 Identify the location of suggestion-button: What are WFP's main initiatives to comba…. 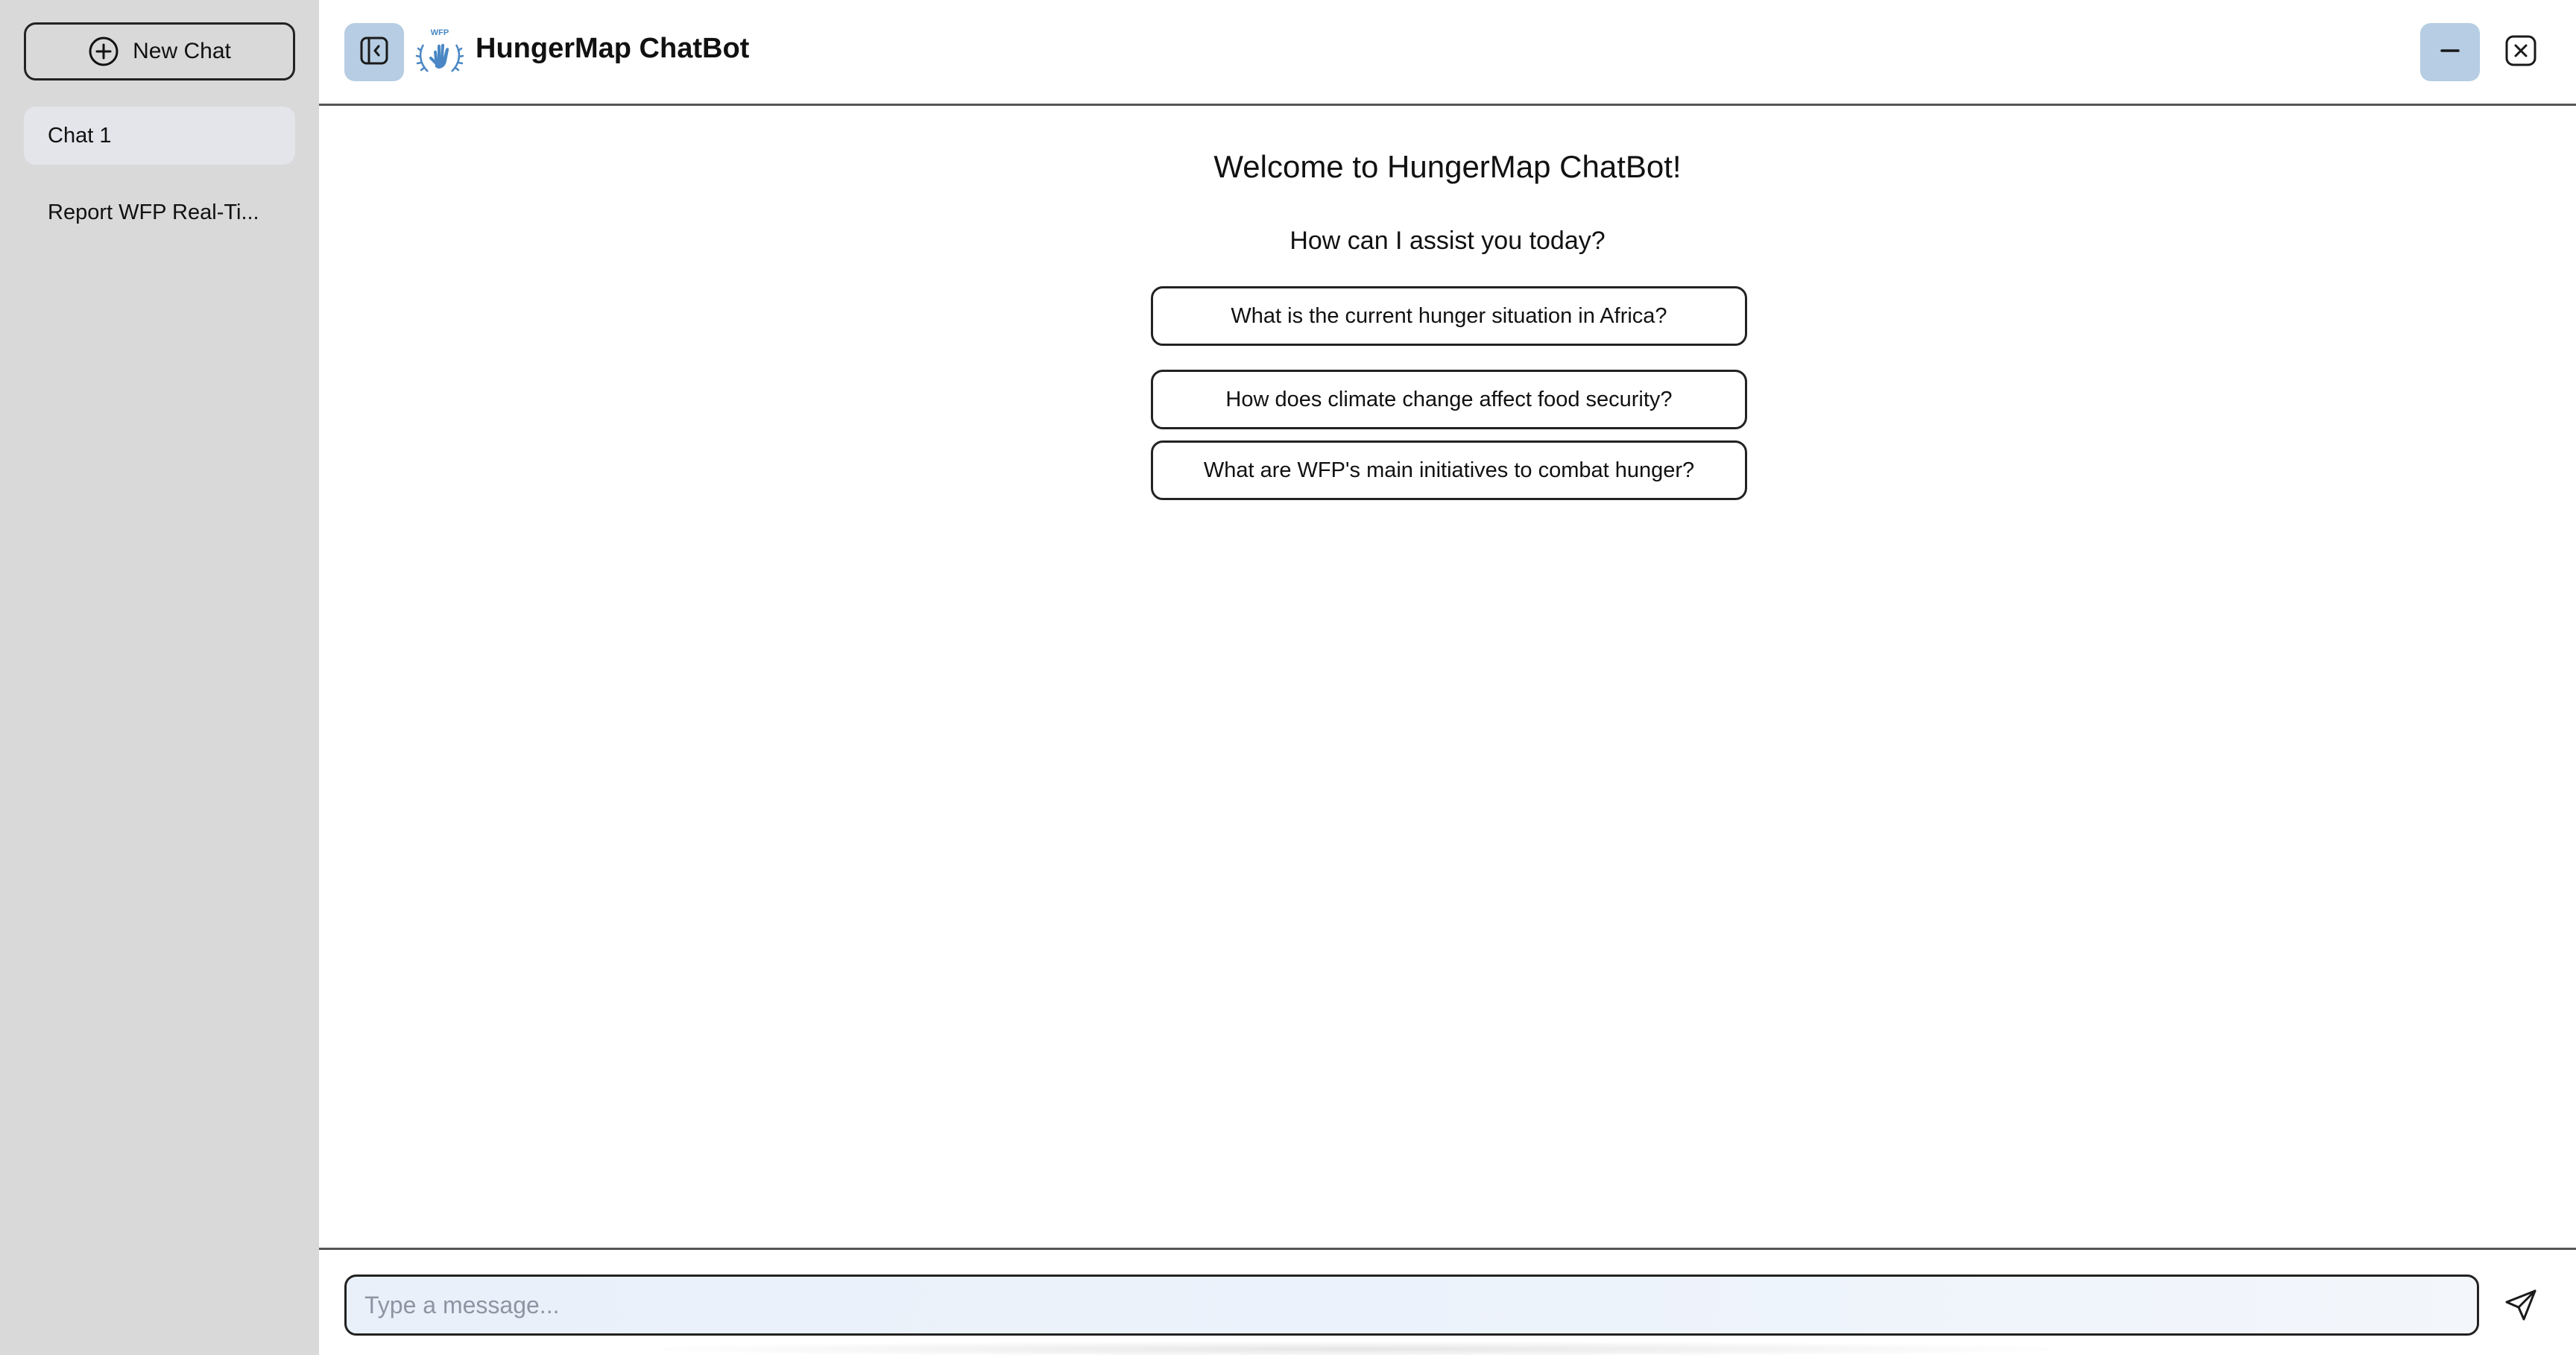
(1449, 470).